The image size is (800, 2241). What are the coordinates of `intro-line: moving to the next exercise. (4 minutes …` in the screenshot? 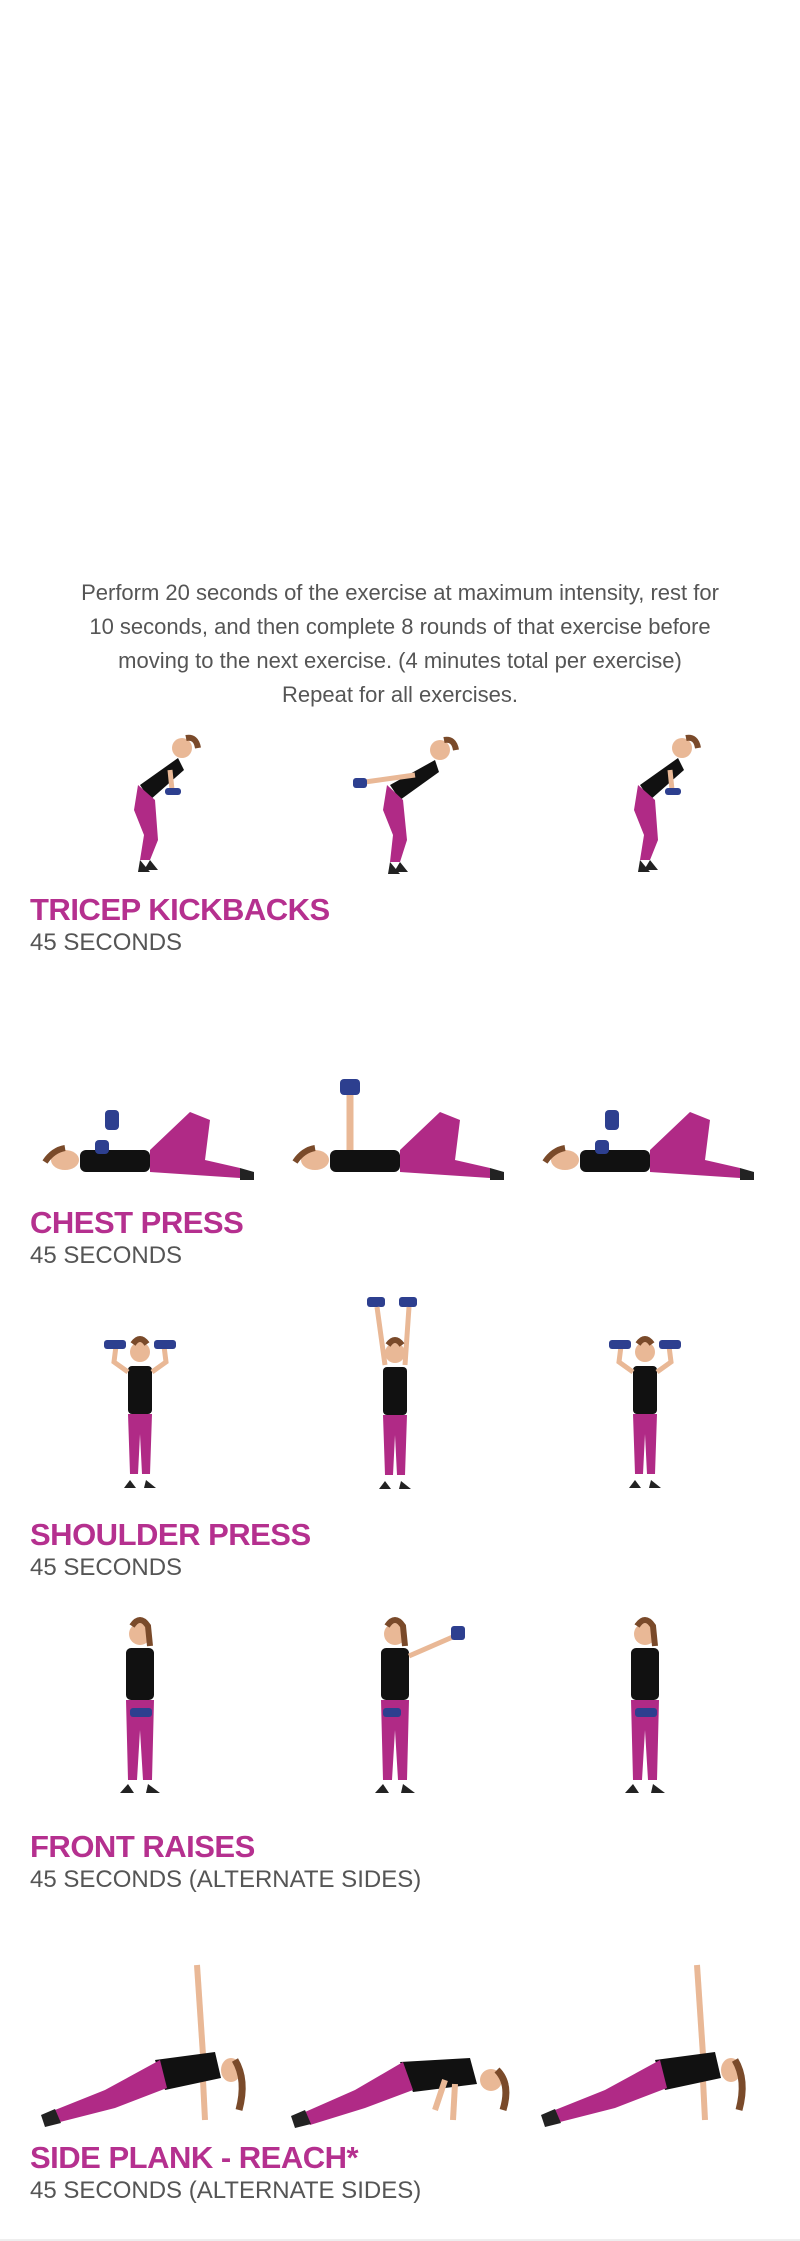 It's located at (400, 660).